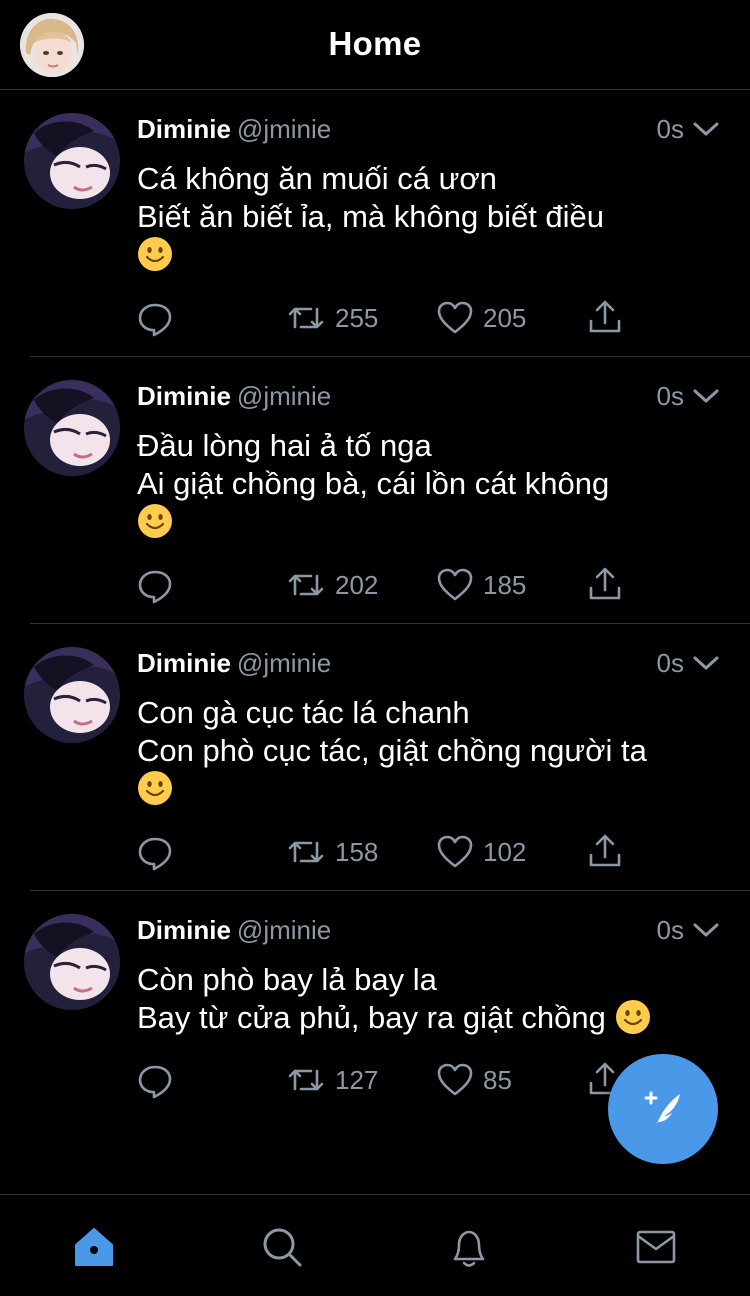 The width and height of the screenshot is (750, 1296). What do you see at coordinates (332, 318) in the screenshot?
I see `retweet-button: 255` at bounding box center [332, 318].